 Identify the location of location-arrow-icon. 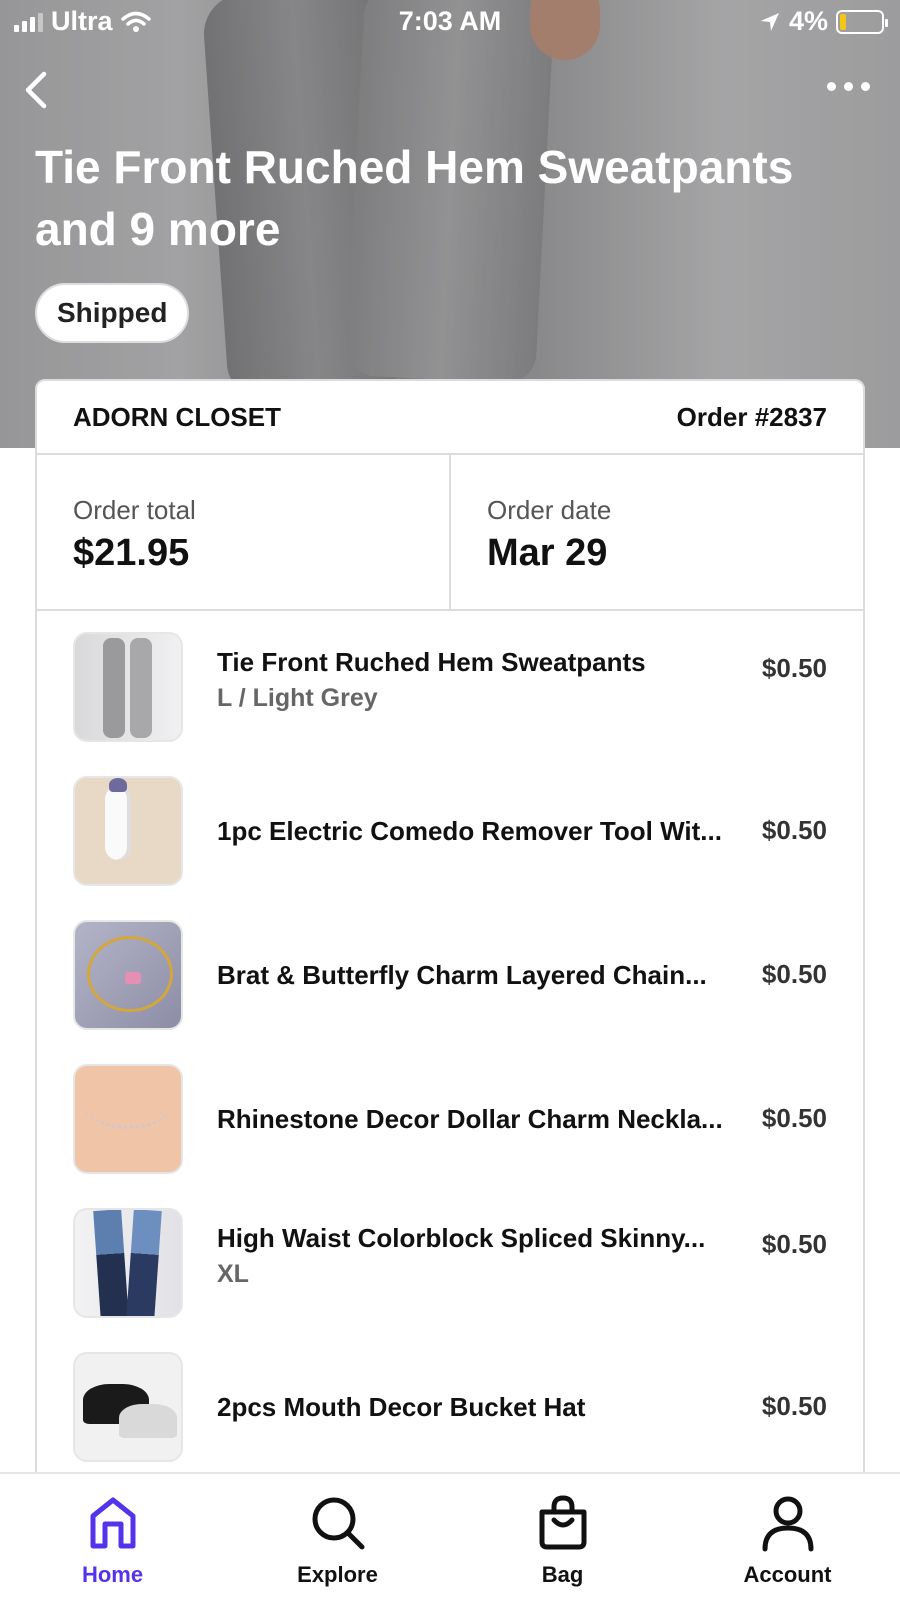
(769, 21).